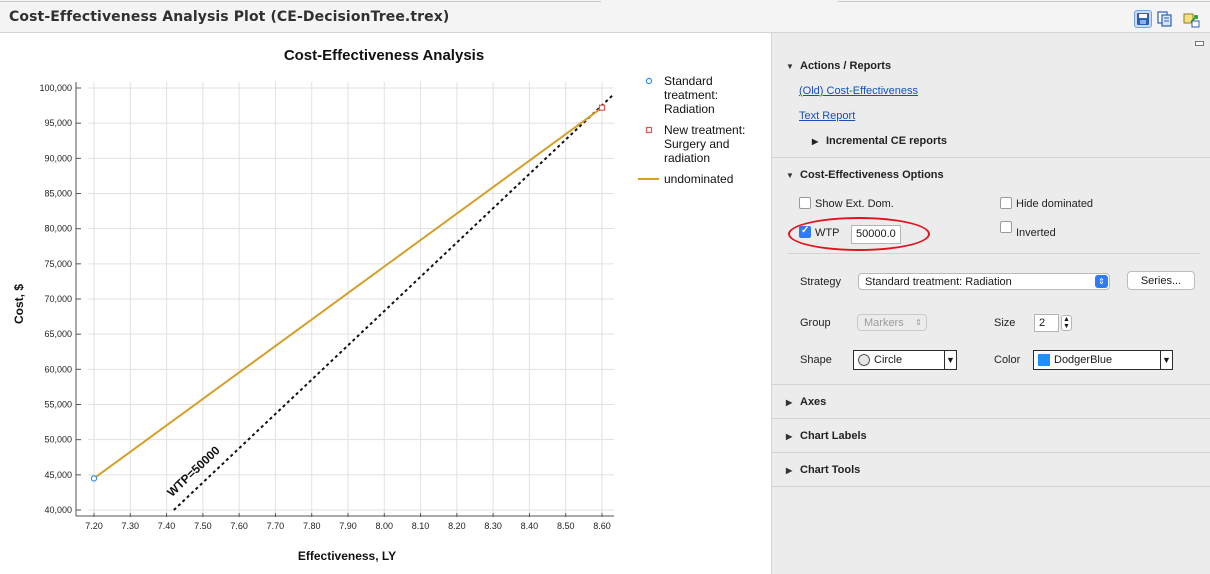  What do you see at coordinates (1066, 323) in the screenshot?
I see `size-stepper: ▲ ▼` at bounding box center [1066, 323].